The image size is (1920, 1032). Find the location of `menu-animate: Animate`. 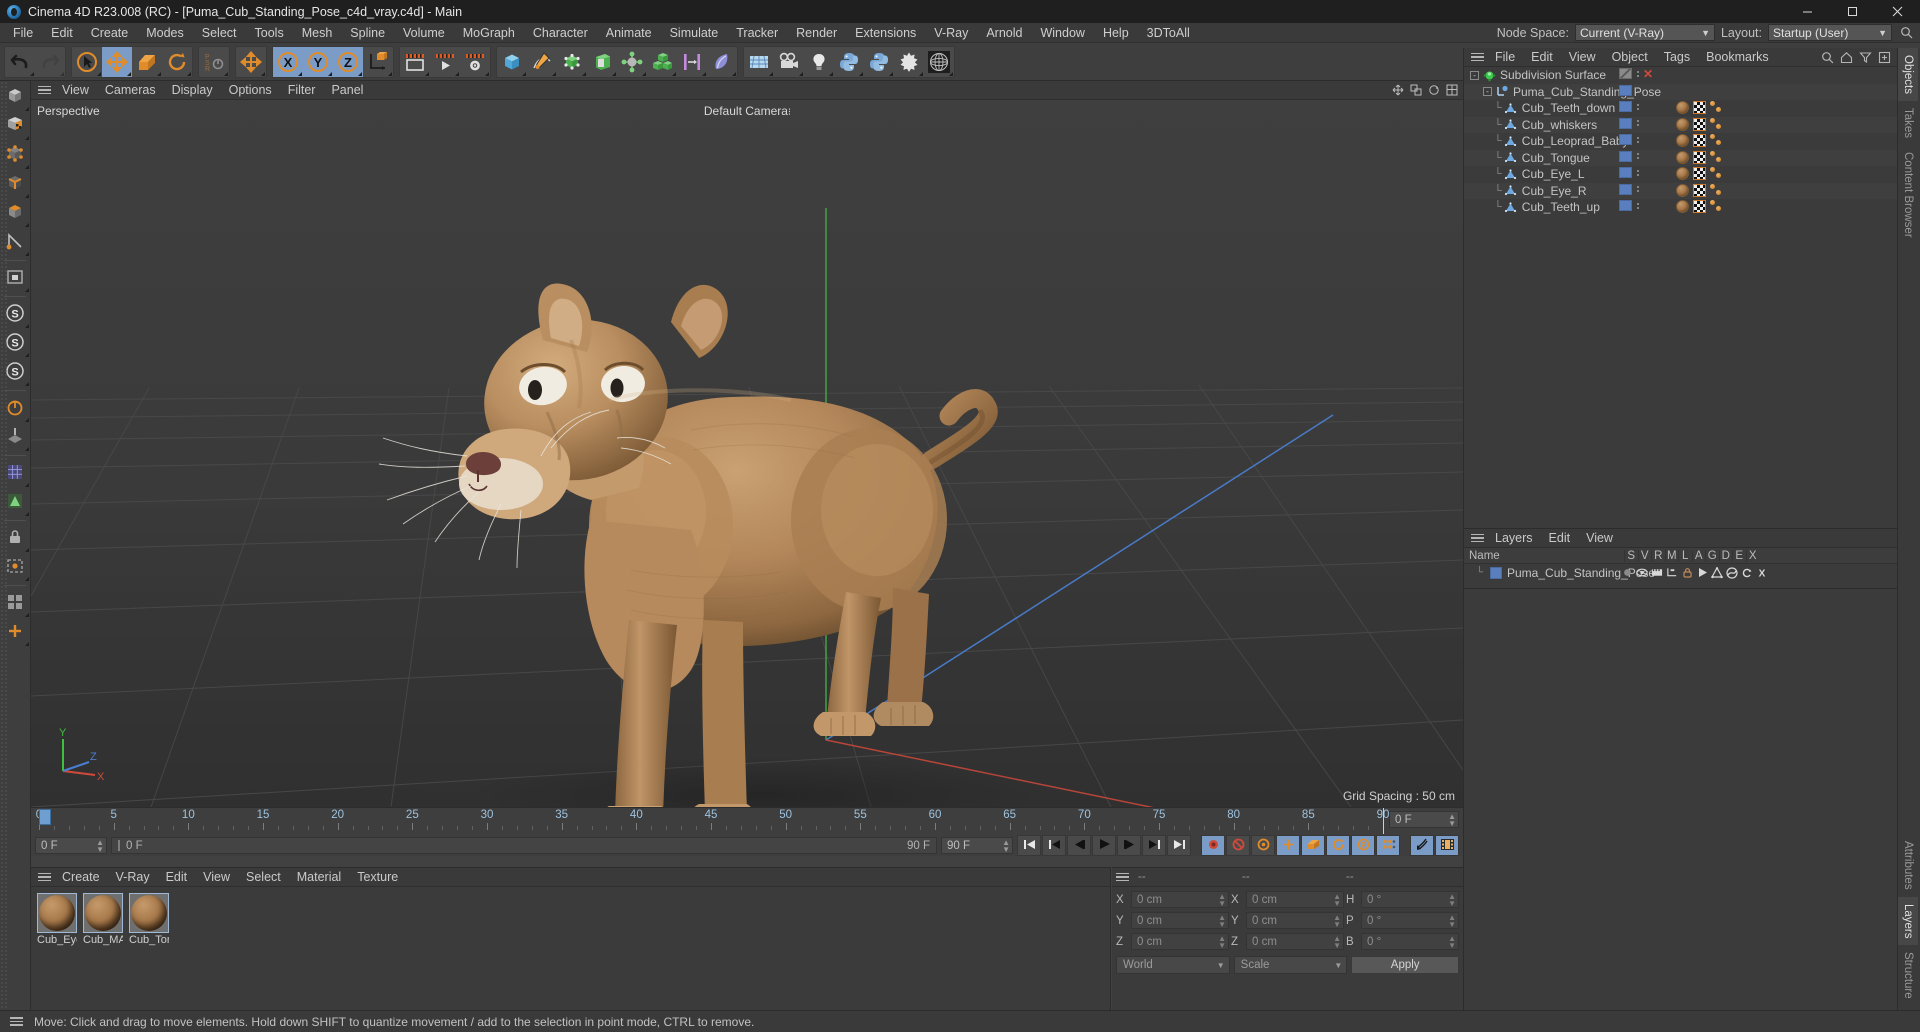

menu-animate: Animate is located at coordinates (629, 33).